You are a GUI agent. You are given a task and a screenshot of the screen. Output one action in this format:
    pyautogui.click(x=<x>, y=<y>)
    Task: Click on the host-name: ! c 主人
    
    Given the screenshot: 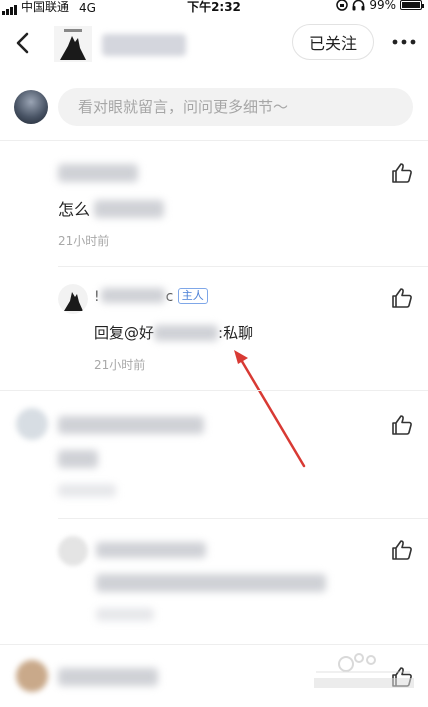 What is the action you would take?
    pyautogui.click(x=151, y=296)
    